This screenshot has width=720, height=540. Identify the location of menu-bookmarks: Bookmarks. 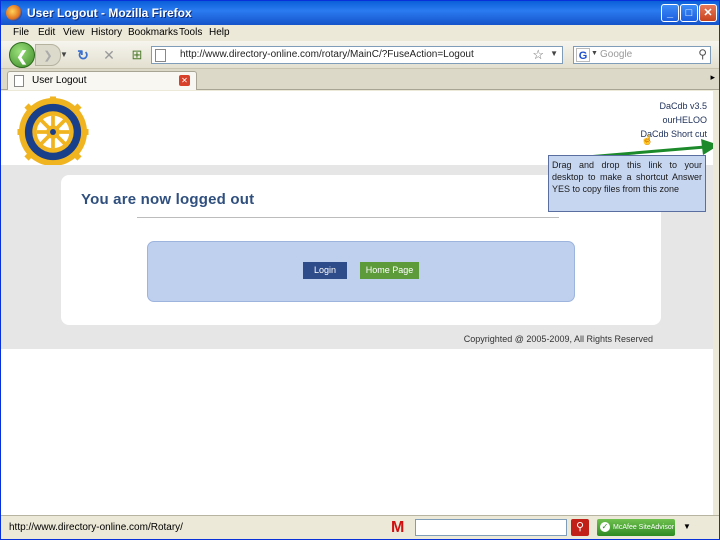
(153, 32).